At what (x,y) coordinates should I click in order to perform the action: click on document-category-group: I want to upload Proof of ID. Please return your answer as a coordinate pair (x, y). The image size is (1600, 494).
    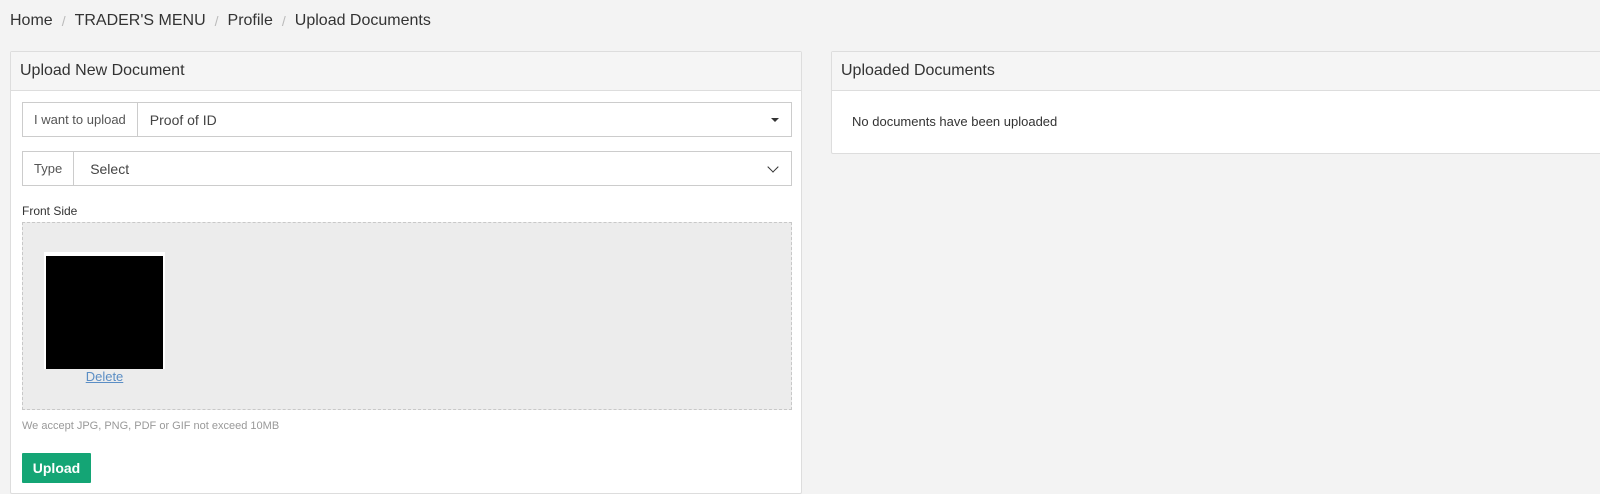
    Looking at the image, I should click on (407, 119).